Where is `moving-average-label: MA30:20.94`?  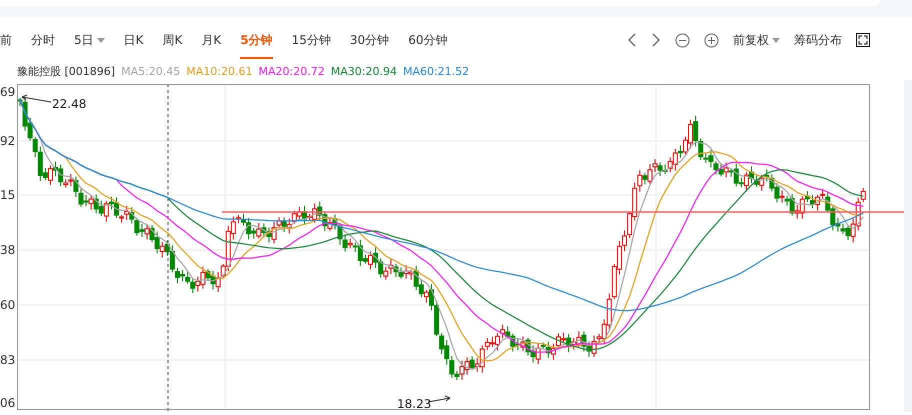 moving-average-label: MA30:20.94 is located at coordinates (363, 71).